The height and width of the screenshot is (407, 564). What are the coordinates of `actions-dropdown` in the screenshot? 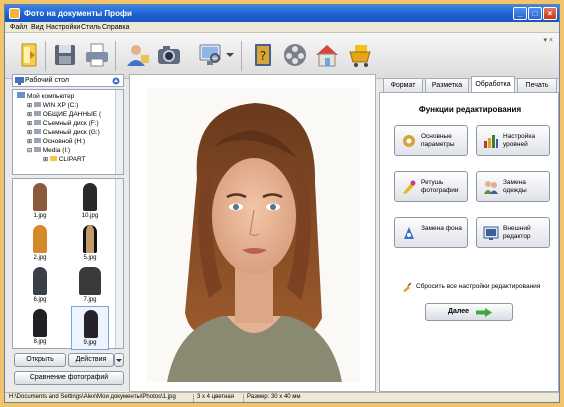 It's located at (119, 360).